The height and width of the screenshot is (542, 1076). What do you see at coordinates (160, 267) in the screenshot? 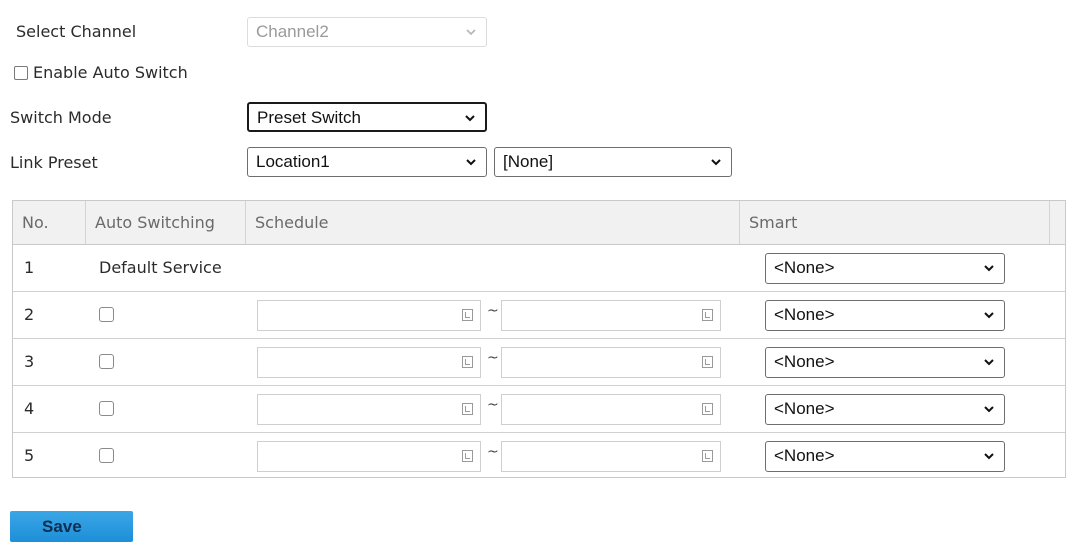
I see `default-service-label: Default Service` at bounding box center [160, 267].